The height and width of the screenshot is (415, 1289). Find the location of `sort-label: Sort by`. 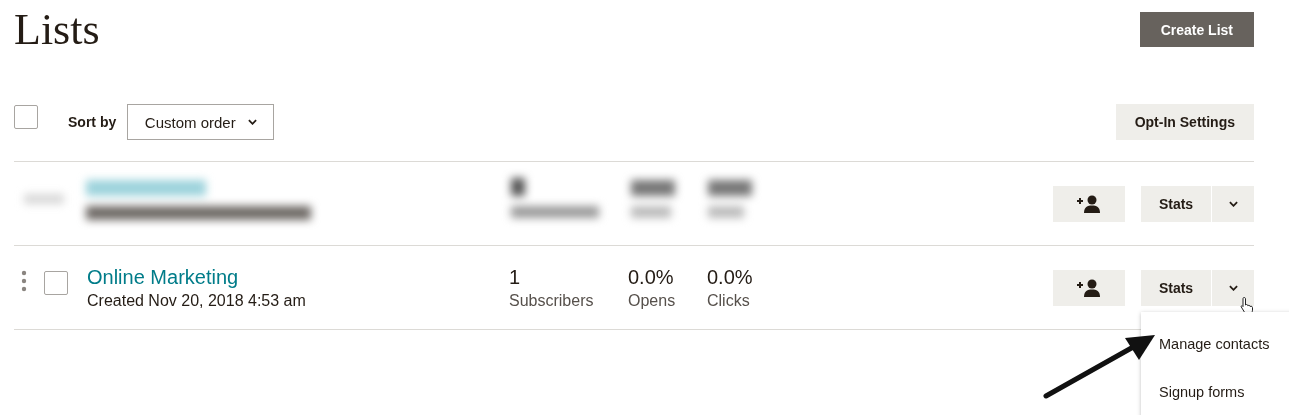

sort-label: Sort by is located at coordinates (92, 122).